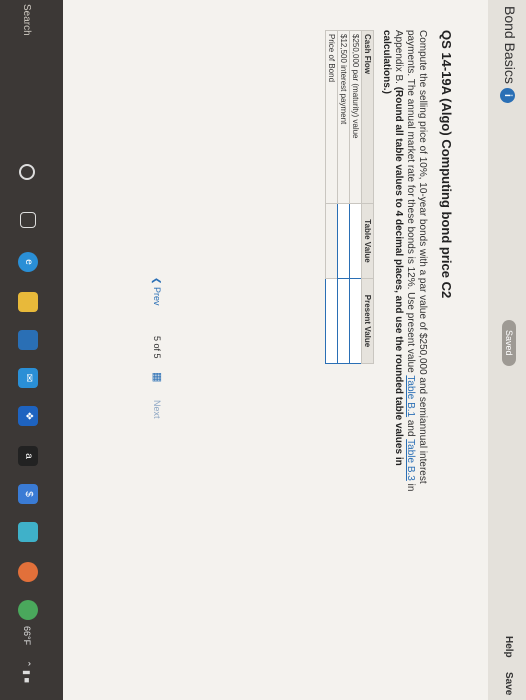 The width and height of the screenshot is (526, 700). Describe the element at coordinates (26, 20) in the screenshot. I see `taskbar-search: Search` at that location.